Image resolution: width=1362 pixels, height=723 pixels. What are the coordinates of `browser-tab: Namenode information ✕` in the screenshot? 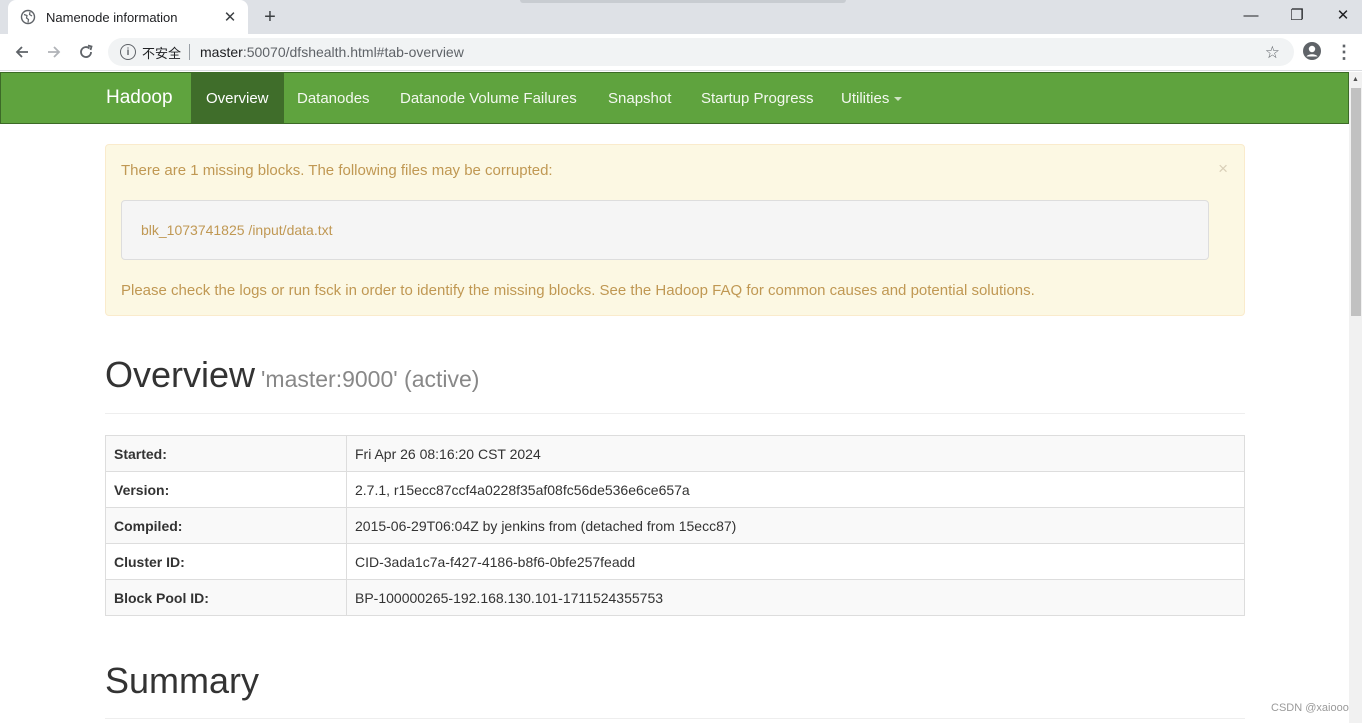 It's located at (128, 17).